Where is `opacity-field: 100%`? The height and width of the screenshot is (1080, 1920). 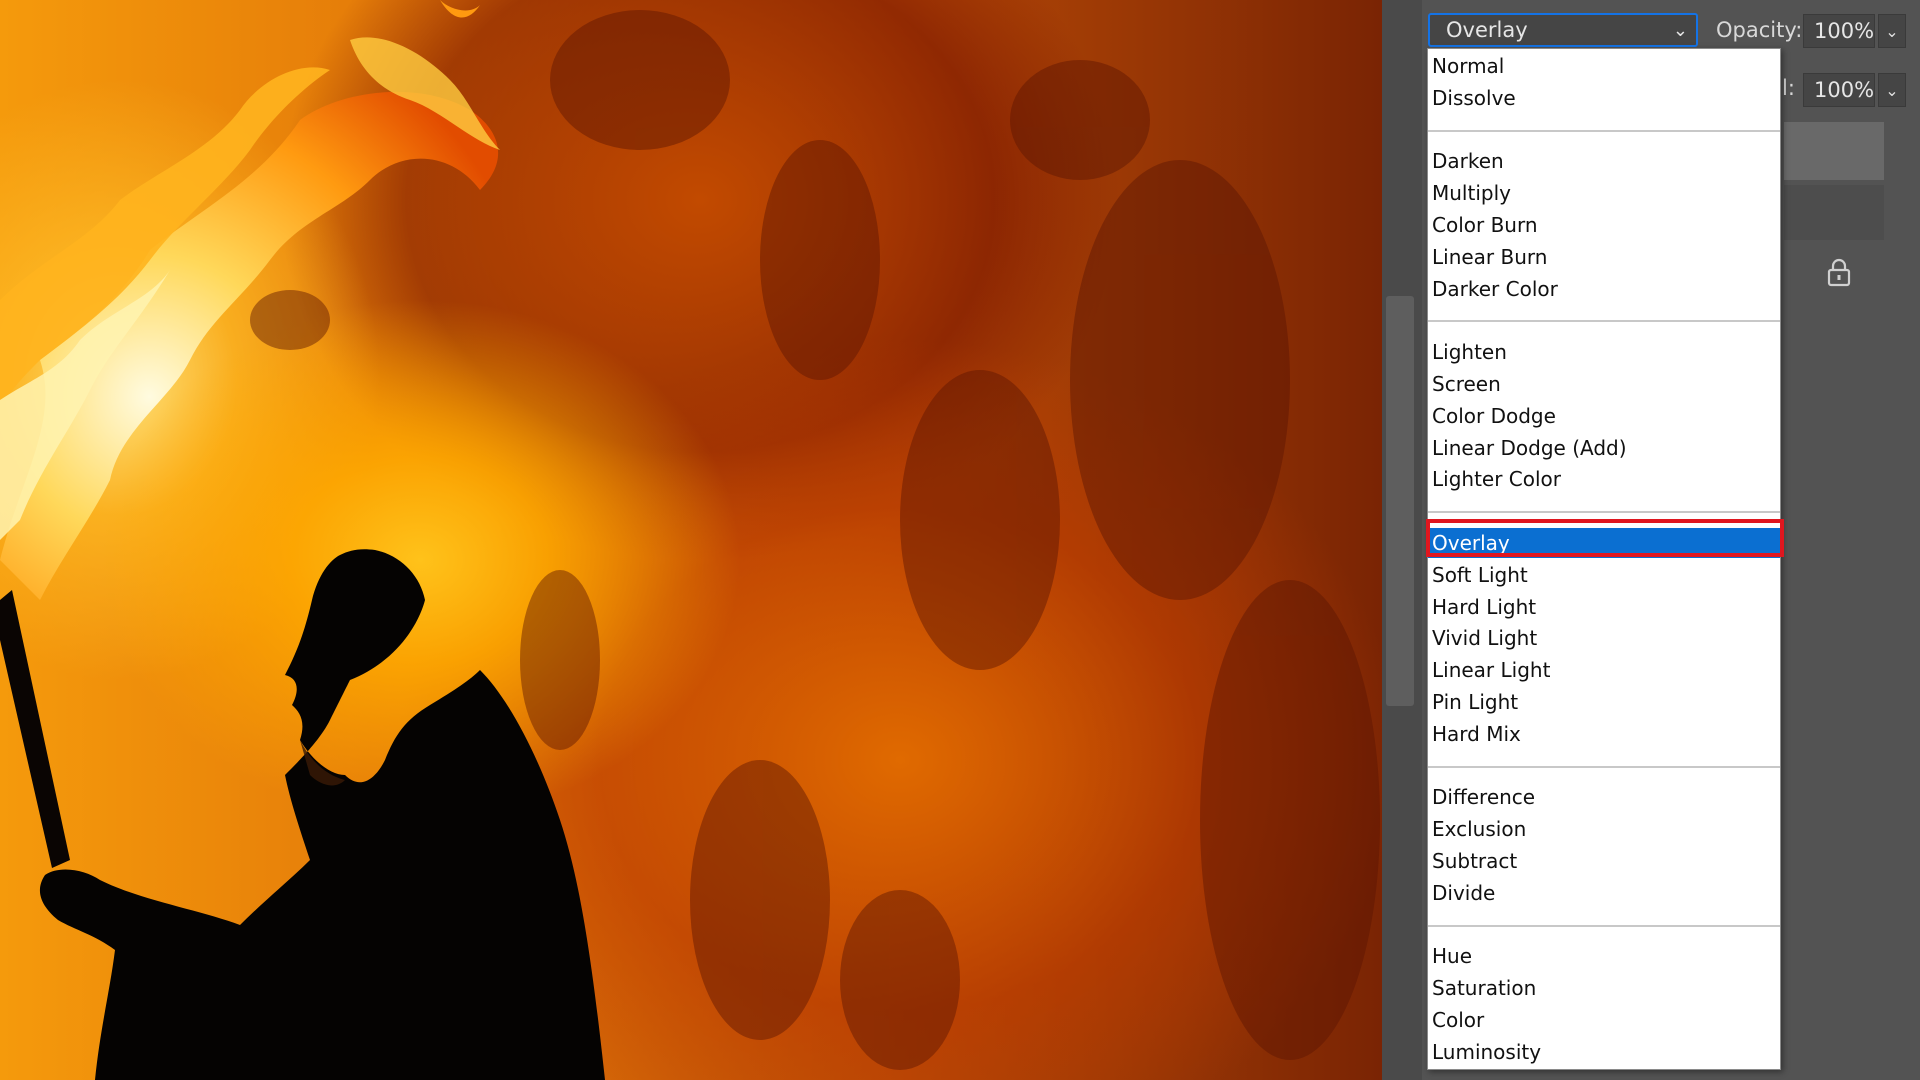 opacity-field: 100% is located at coordinates (1839, 31).